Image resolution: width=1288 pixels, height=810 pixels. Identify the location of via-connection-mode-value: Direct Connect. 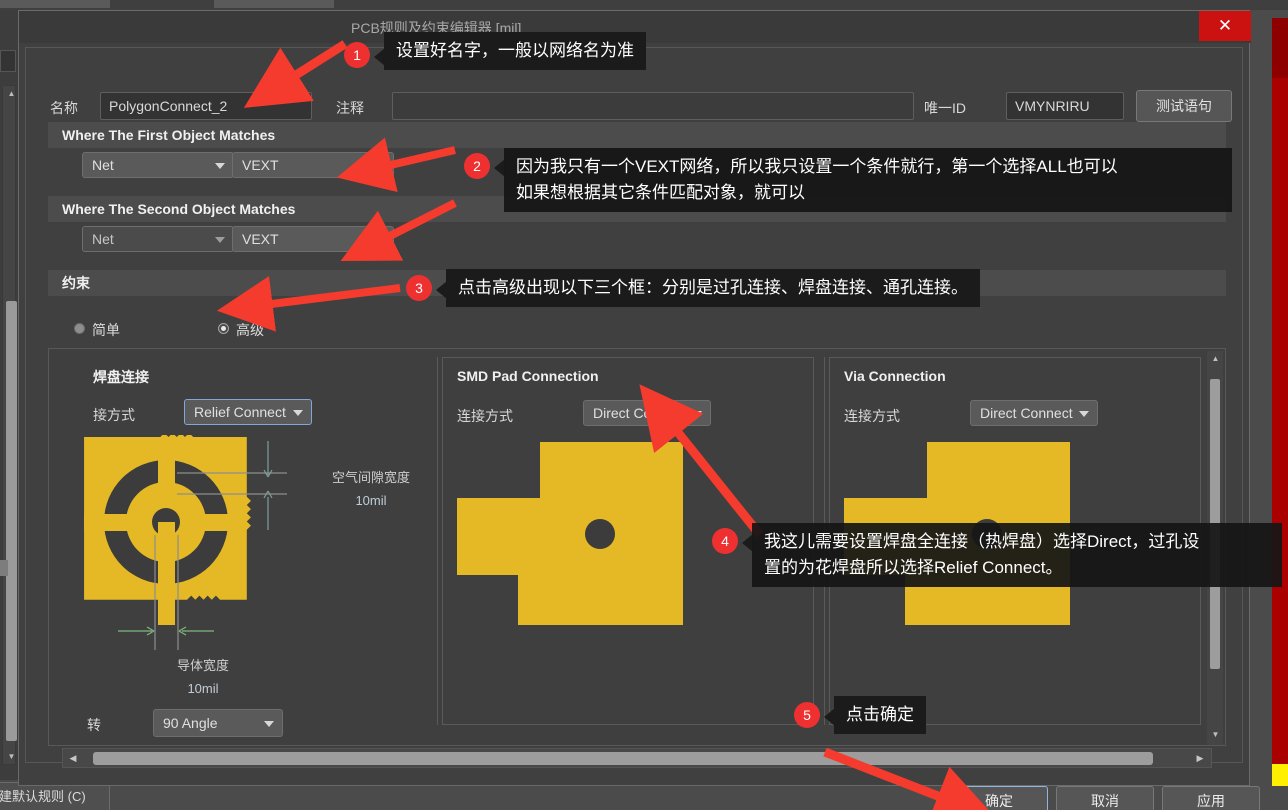
(1026, 413).